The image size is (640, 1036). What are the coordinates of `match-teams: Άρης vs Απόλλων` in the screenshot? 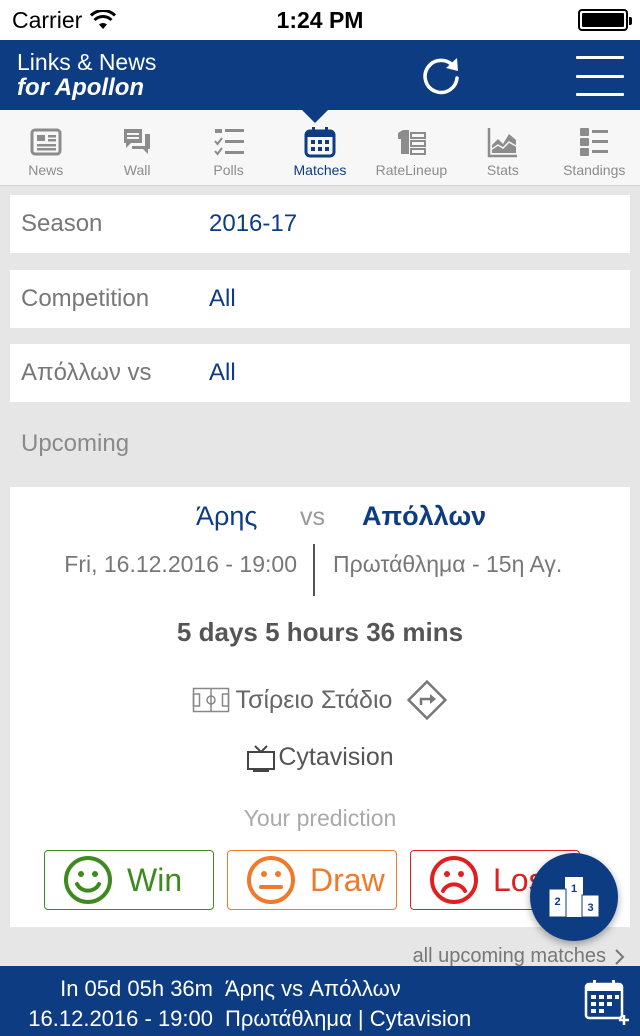 It's located at (320, 518).